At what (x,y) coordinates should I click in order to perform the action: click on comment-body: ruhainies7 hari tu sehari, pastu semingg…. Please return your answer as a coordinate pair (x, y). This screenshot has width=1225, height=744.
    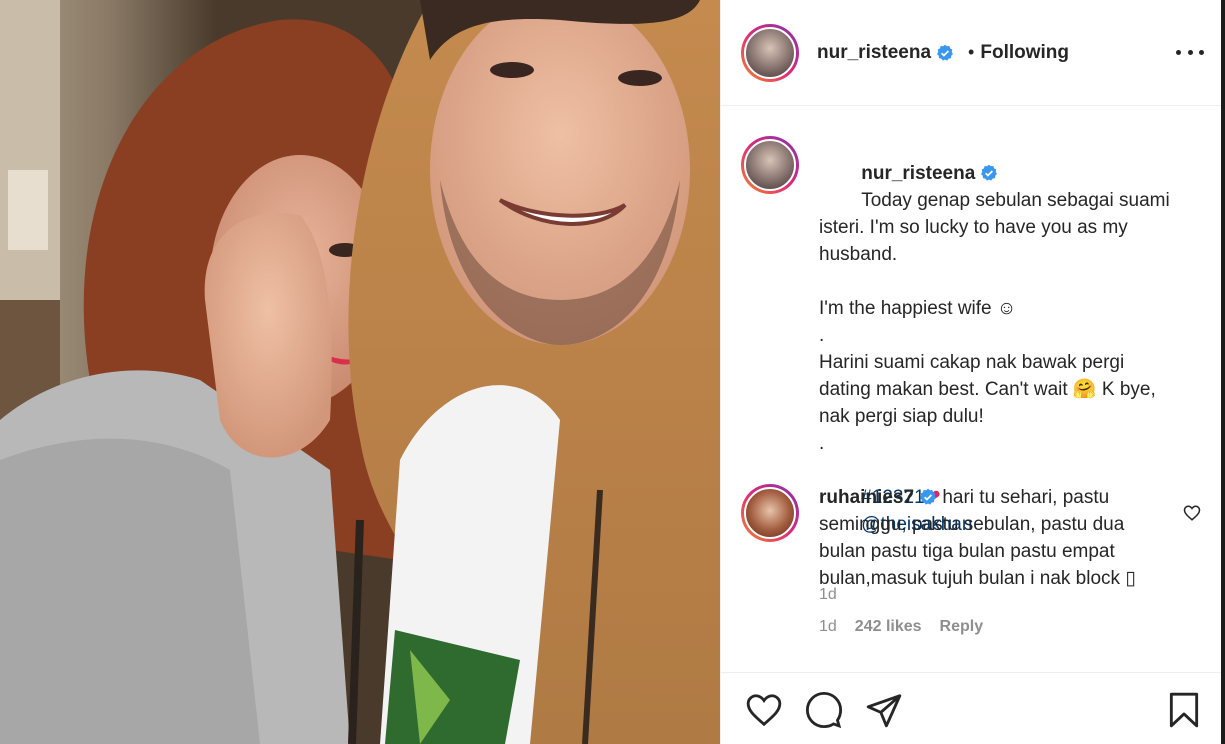
    Looking at the image, I should click on (981, 562).